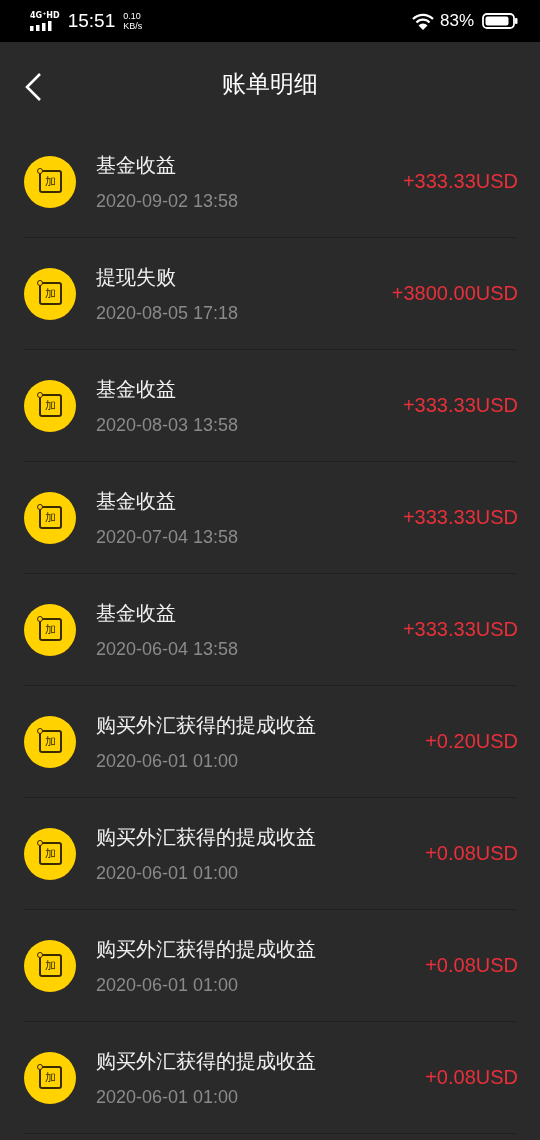 The height and width of the screenshot is (1140, 540). I want to click on record-title: 提现失败, so click(136, 277).